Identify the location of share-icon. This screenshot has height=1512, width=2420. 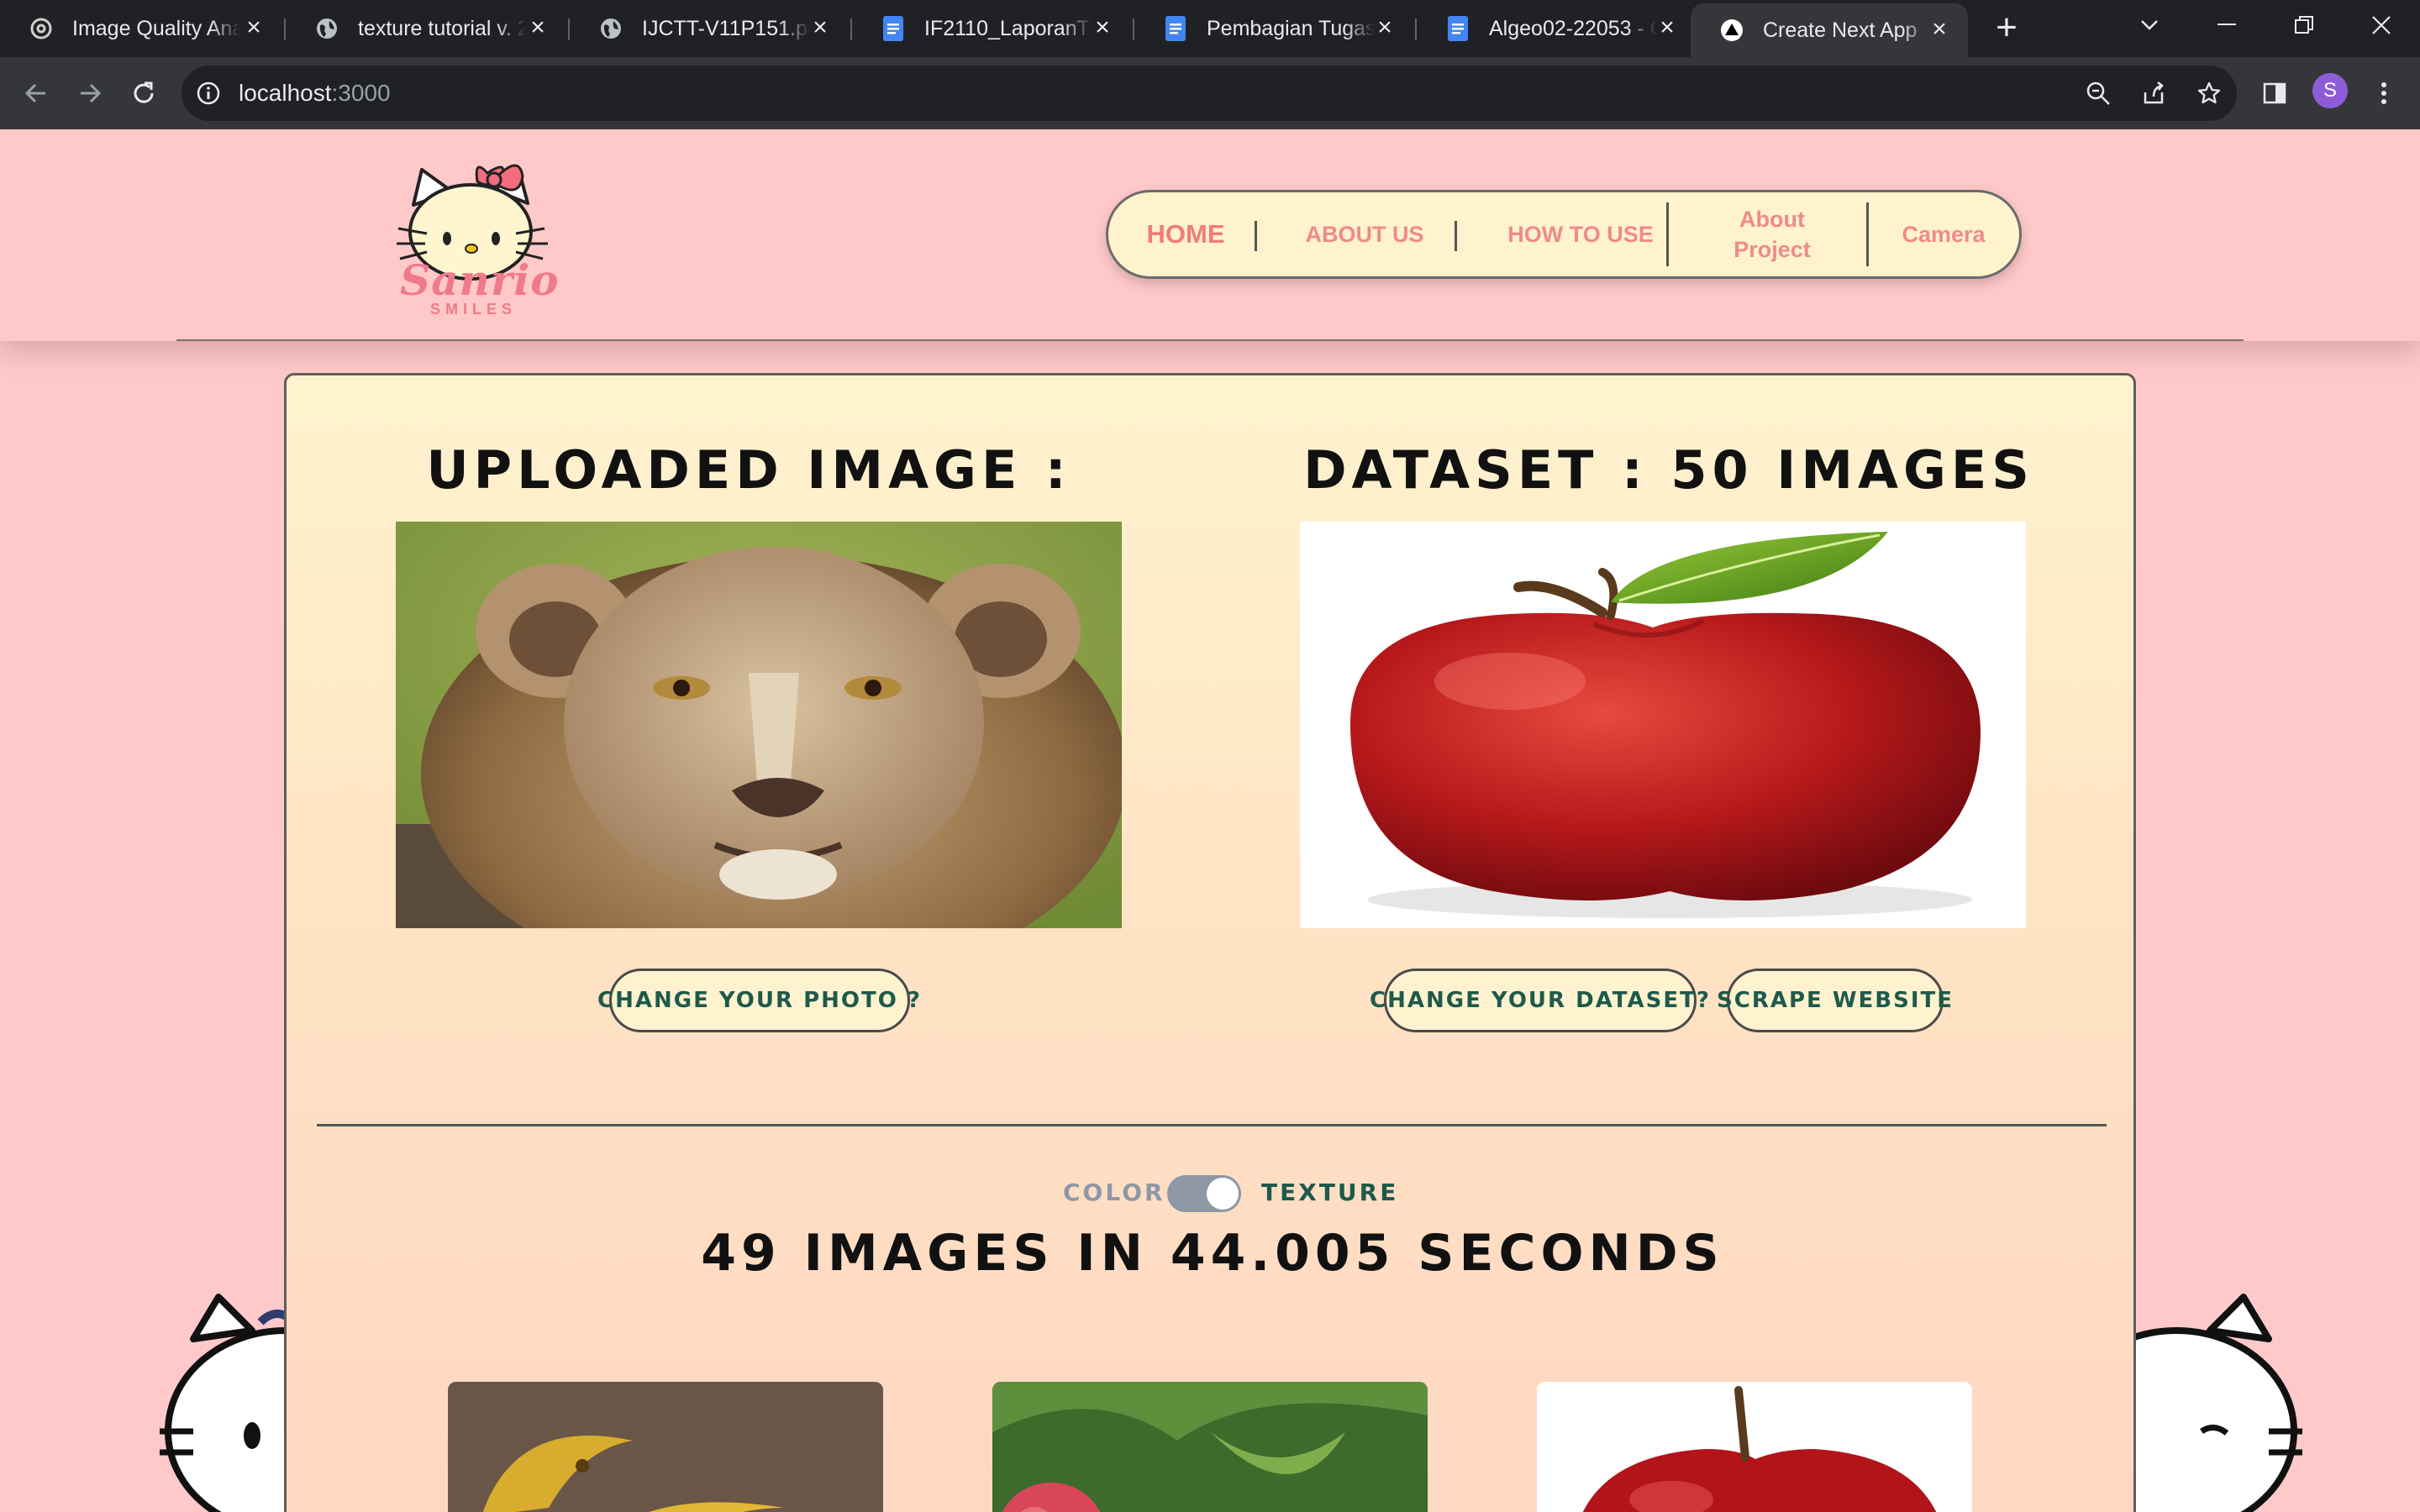
(2153, 93).